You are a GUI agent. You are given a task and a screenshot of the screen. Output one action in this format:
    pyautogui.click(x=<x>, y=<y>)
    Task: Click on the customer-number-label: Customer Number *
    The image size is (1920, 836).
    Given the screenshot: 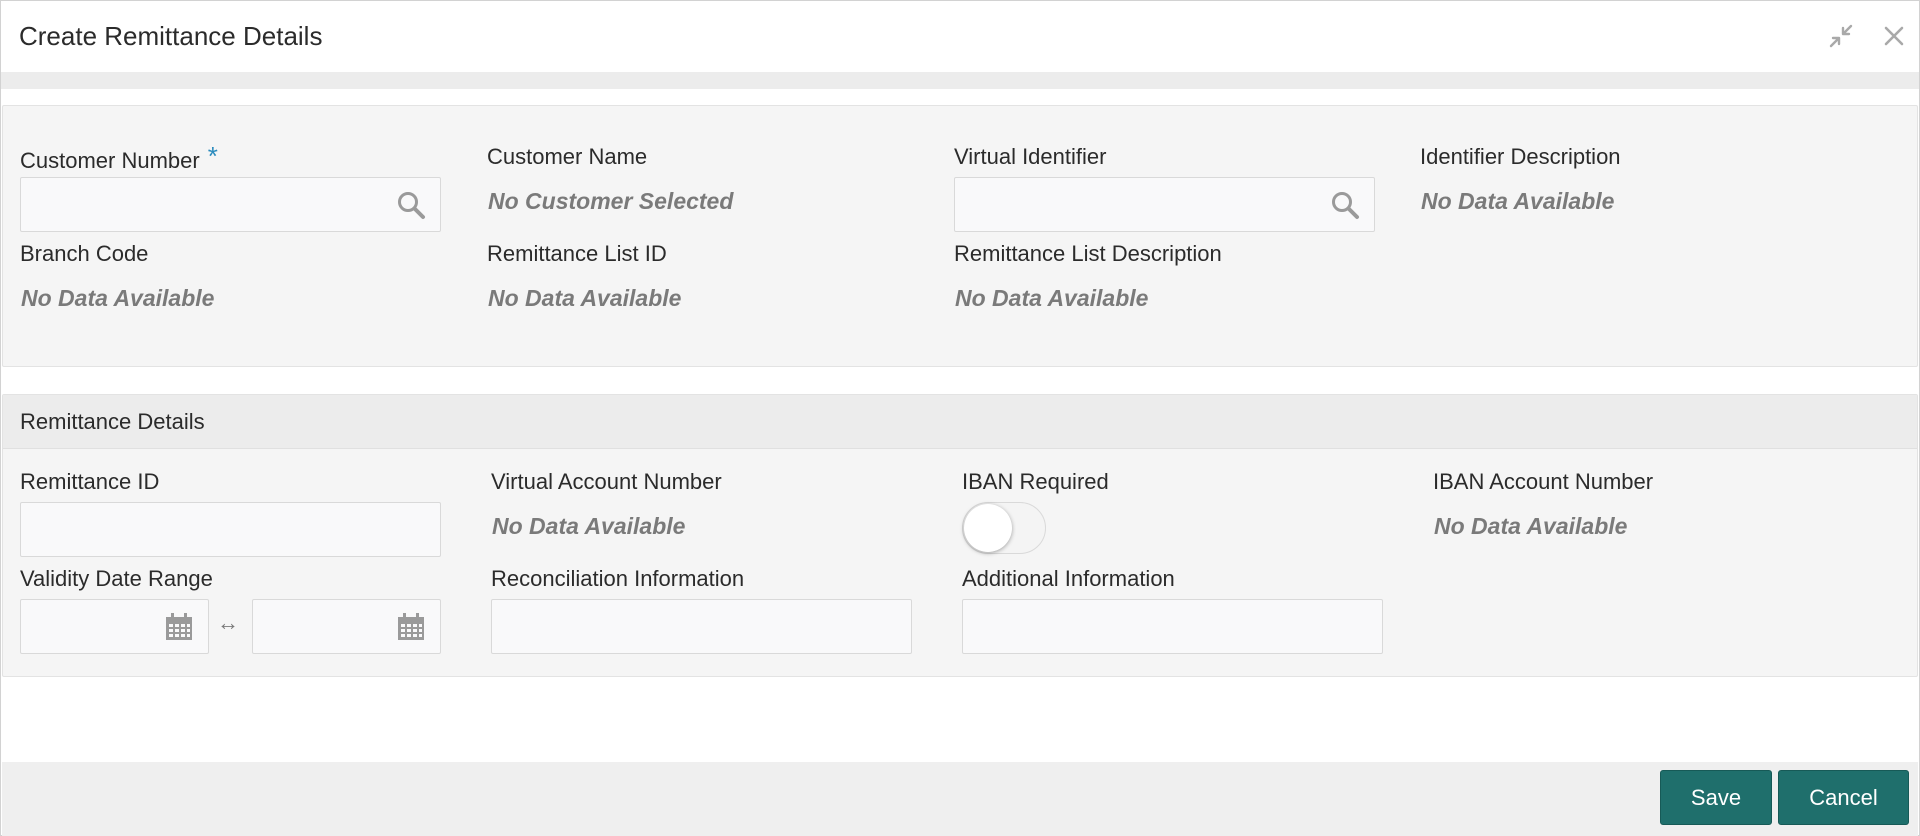 What is the action you would take?
    pyautogui.click(x=119, y=158)
    